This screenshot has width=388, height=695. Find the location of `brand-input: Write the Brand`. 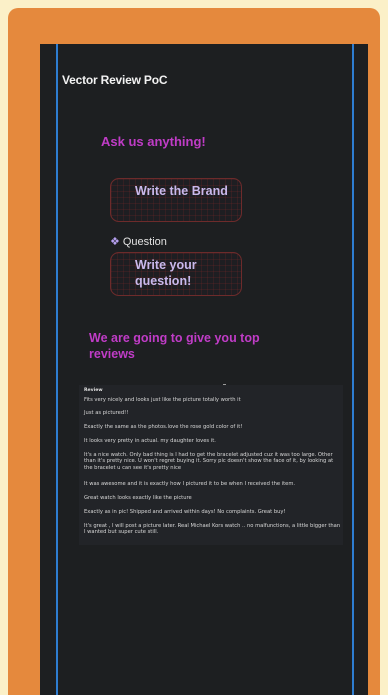

brand-input: Write the Brand is located at coordinates (176, 200).